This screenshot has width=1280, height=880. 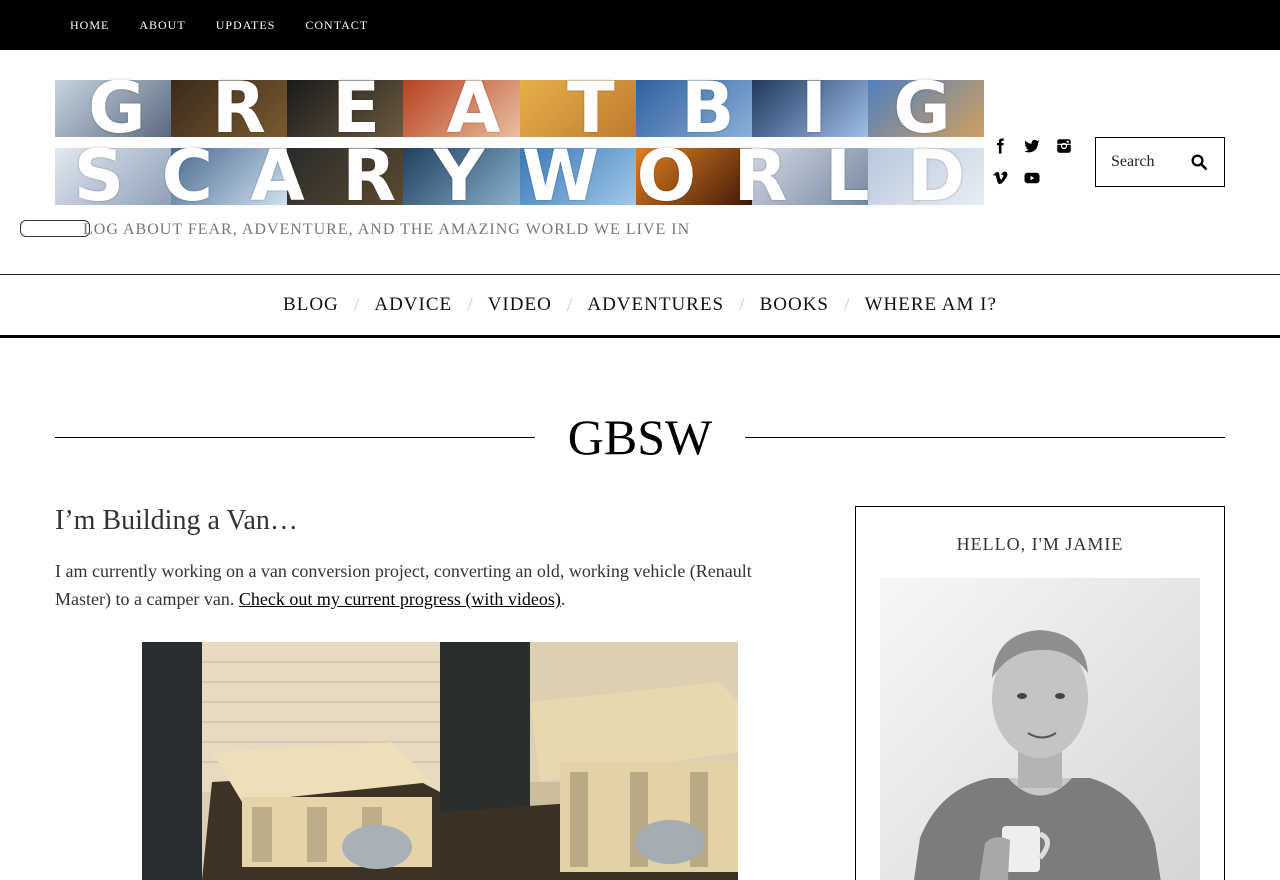 What do you see at coordinates (666, 176) in the screenshot?
I see `banner-line2-letter: O` at bounding box center [666, 176].